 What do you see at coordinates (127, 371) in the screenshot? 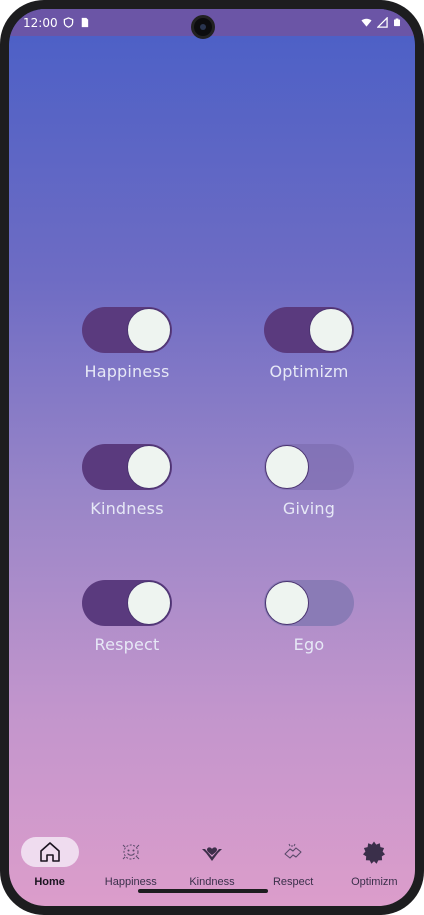
I see `toggle-label: Happiness` at bounding box center [127, 371].